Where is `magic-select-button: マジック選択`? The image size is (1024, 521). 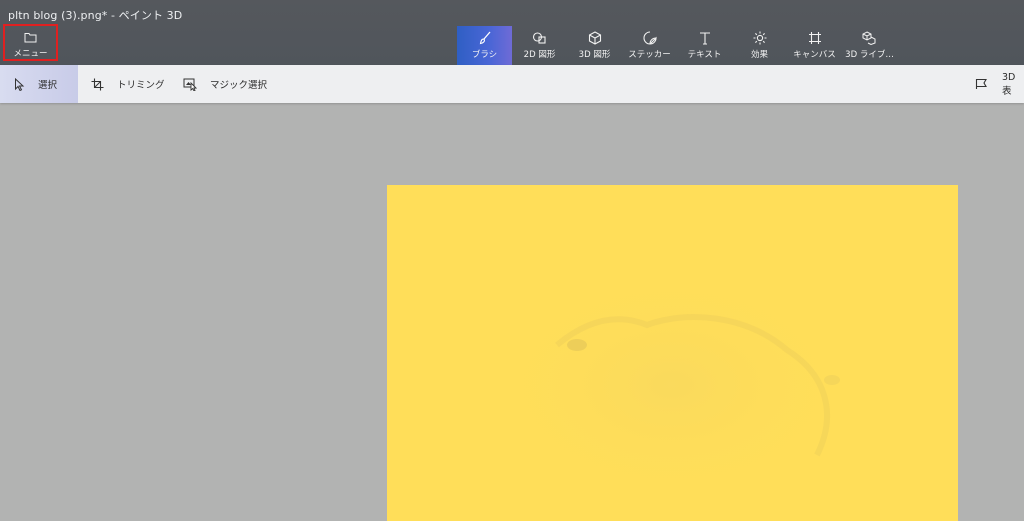 magic-select-button: マジック選択 is located at coordinates (225, 84).